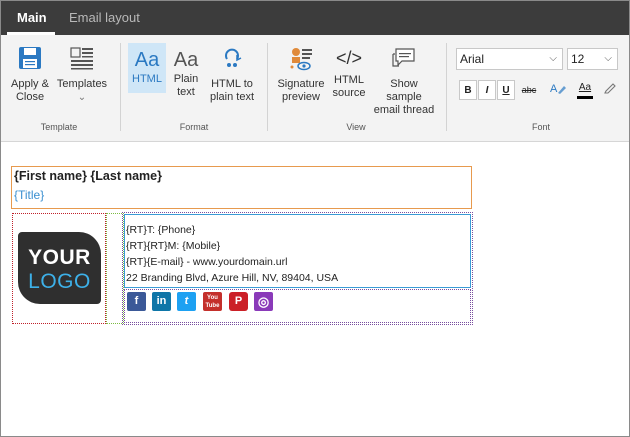 The image size is (630, 437). What do you see at coordinates (186, 79) in the screenshot?
I see `plain-text-label-1: Plain` at bounding box center [186, 79].